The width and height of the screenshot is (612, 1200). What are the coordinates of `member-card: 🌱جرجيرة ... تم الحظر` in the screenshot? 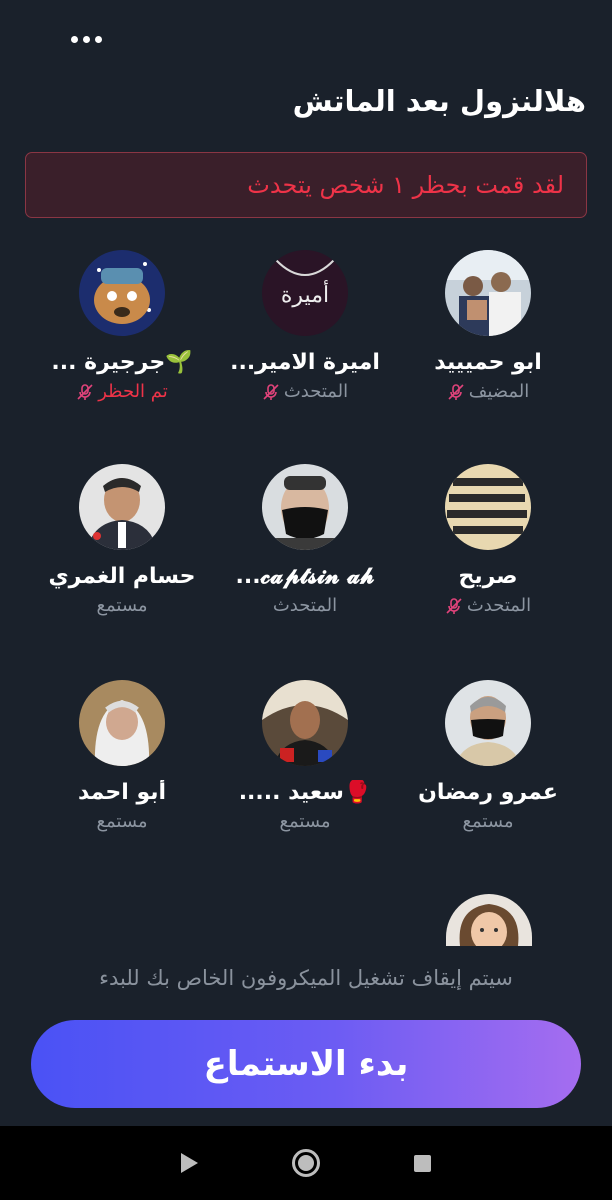 It's located at (122, 326).